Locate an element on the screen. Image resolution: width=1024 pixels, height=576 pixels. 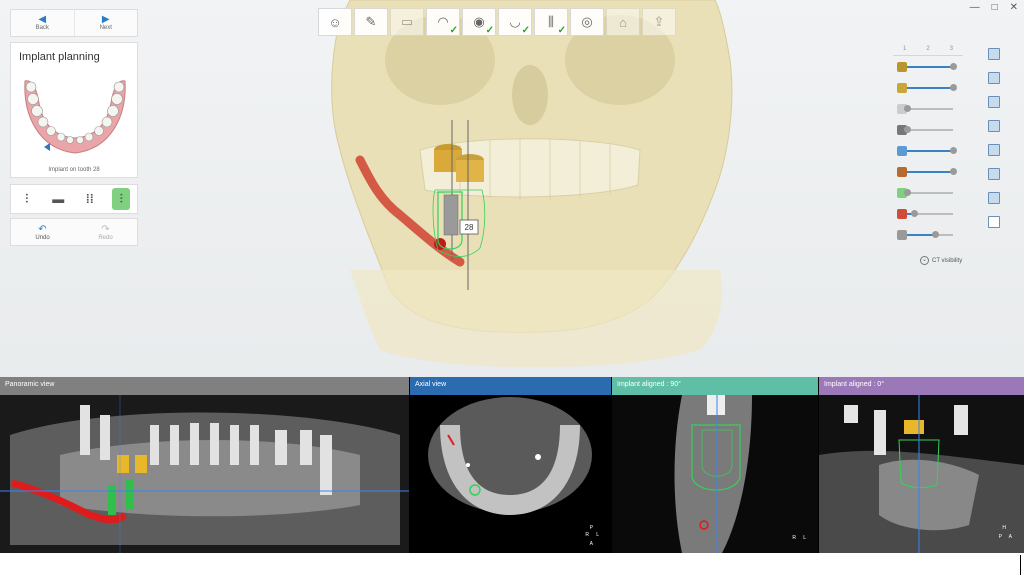
status-strip is located at coordinates (512, 564).